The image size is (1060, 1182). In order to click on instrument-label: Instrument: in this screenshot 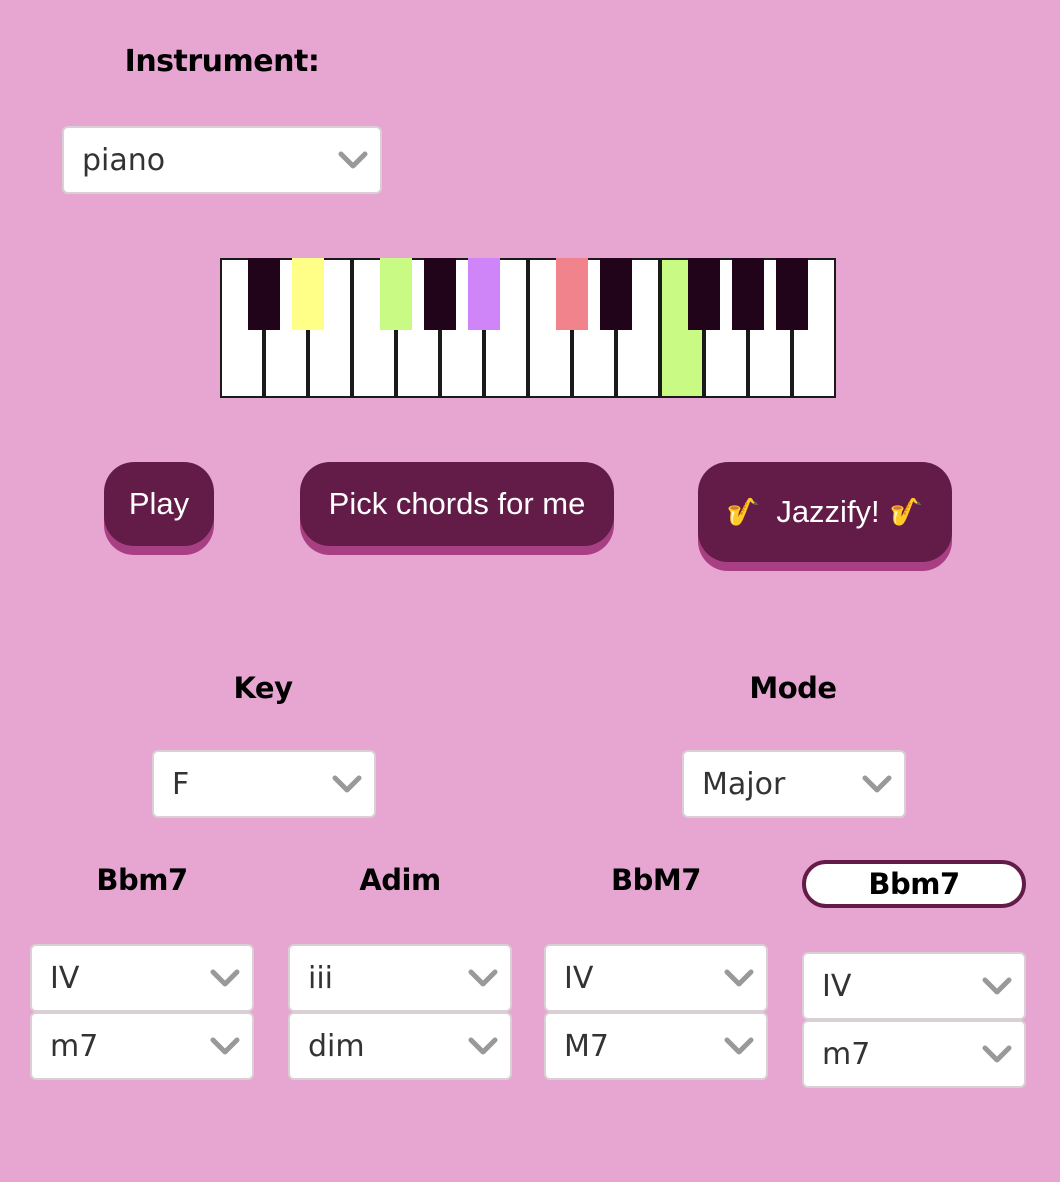, I will do `click(222, 61)`.